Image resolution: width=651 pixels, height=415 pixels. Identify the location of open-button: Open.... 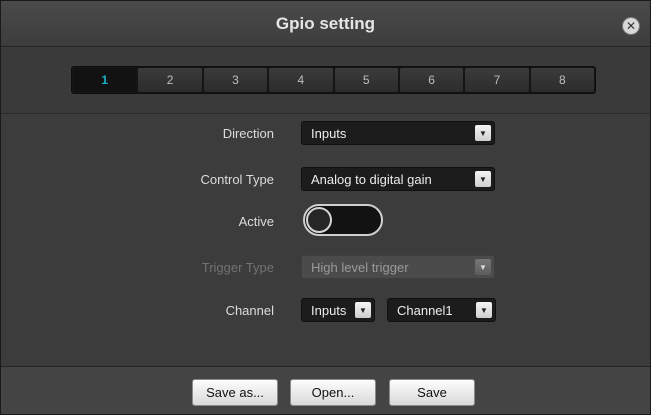
(333, 392).